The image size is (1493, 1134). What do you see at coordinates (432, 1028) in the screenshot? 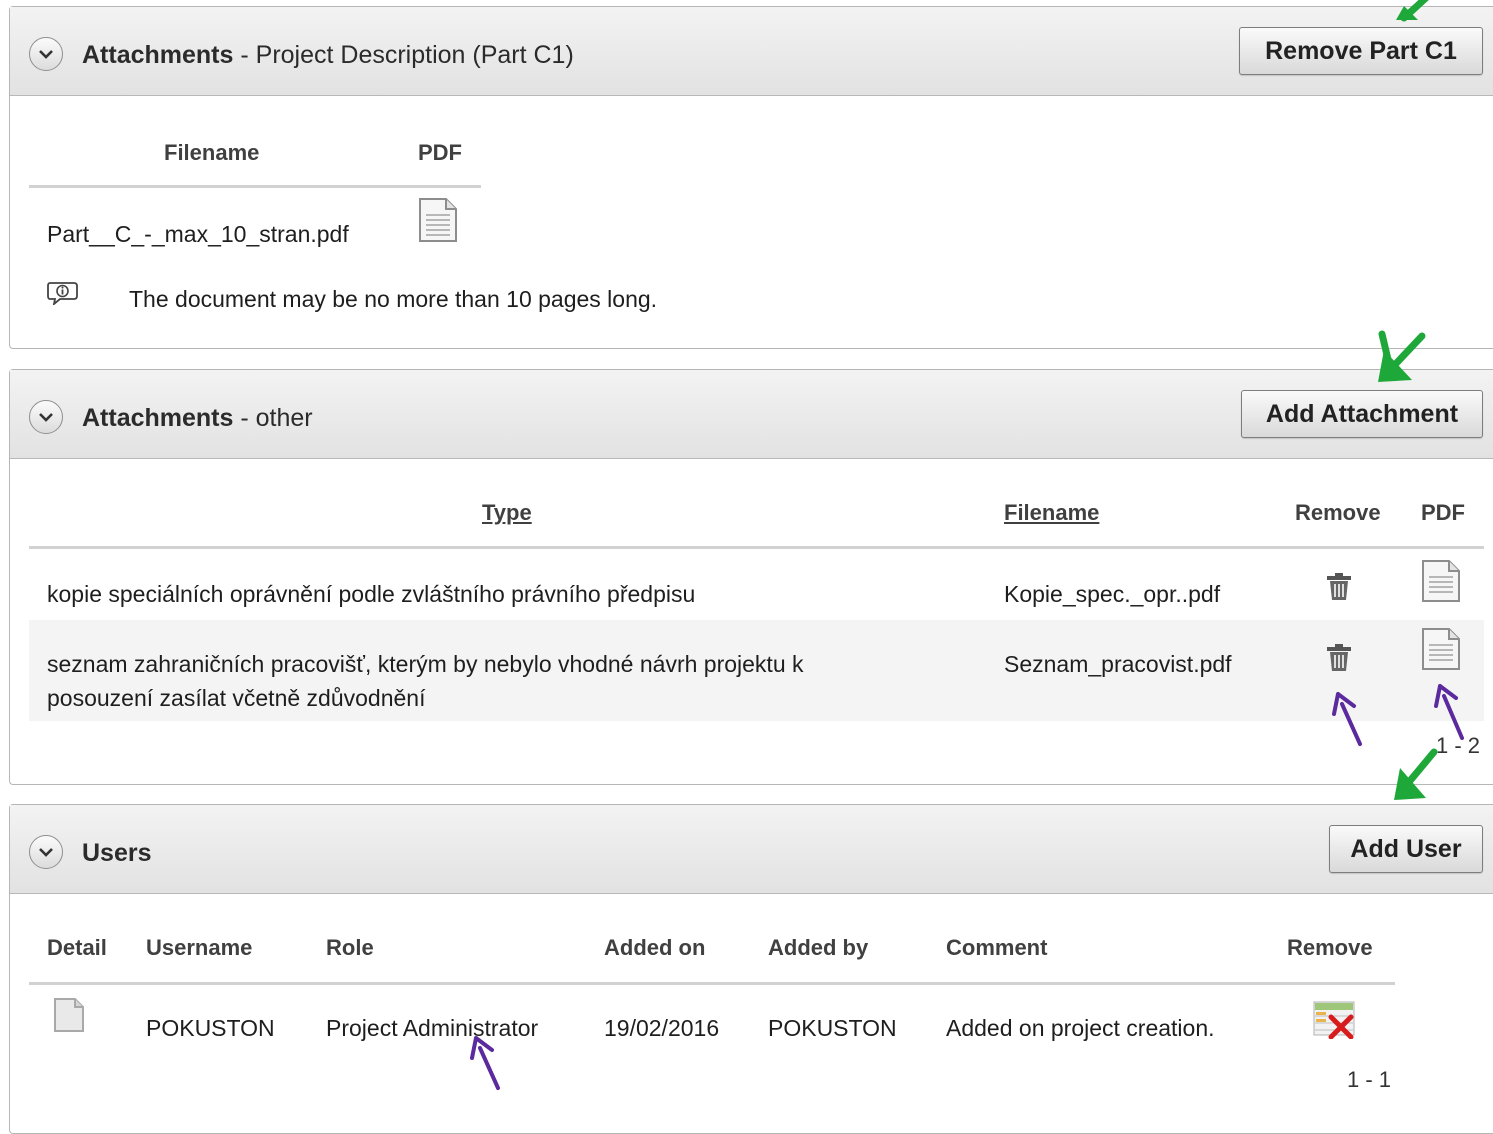
I see `user-role: Project Administrator` at bounding box center [432, 1028].